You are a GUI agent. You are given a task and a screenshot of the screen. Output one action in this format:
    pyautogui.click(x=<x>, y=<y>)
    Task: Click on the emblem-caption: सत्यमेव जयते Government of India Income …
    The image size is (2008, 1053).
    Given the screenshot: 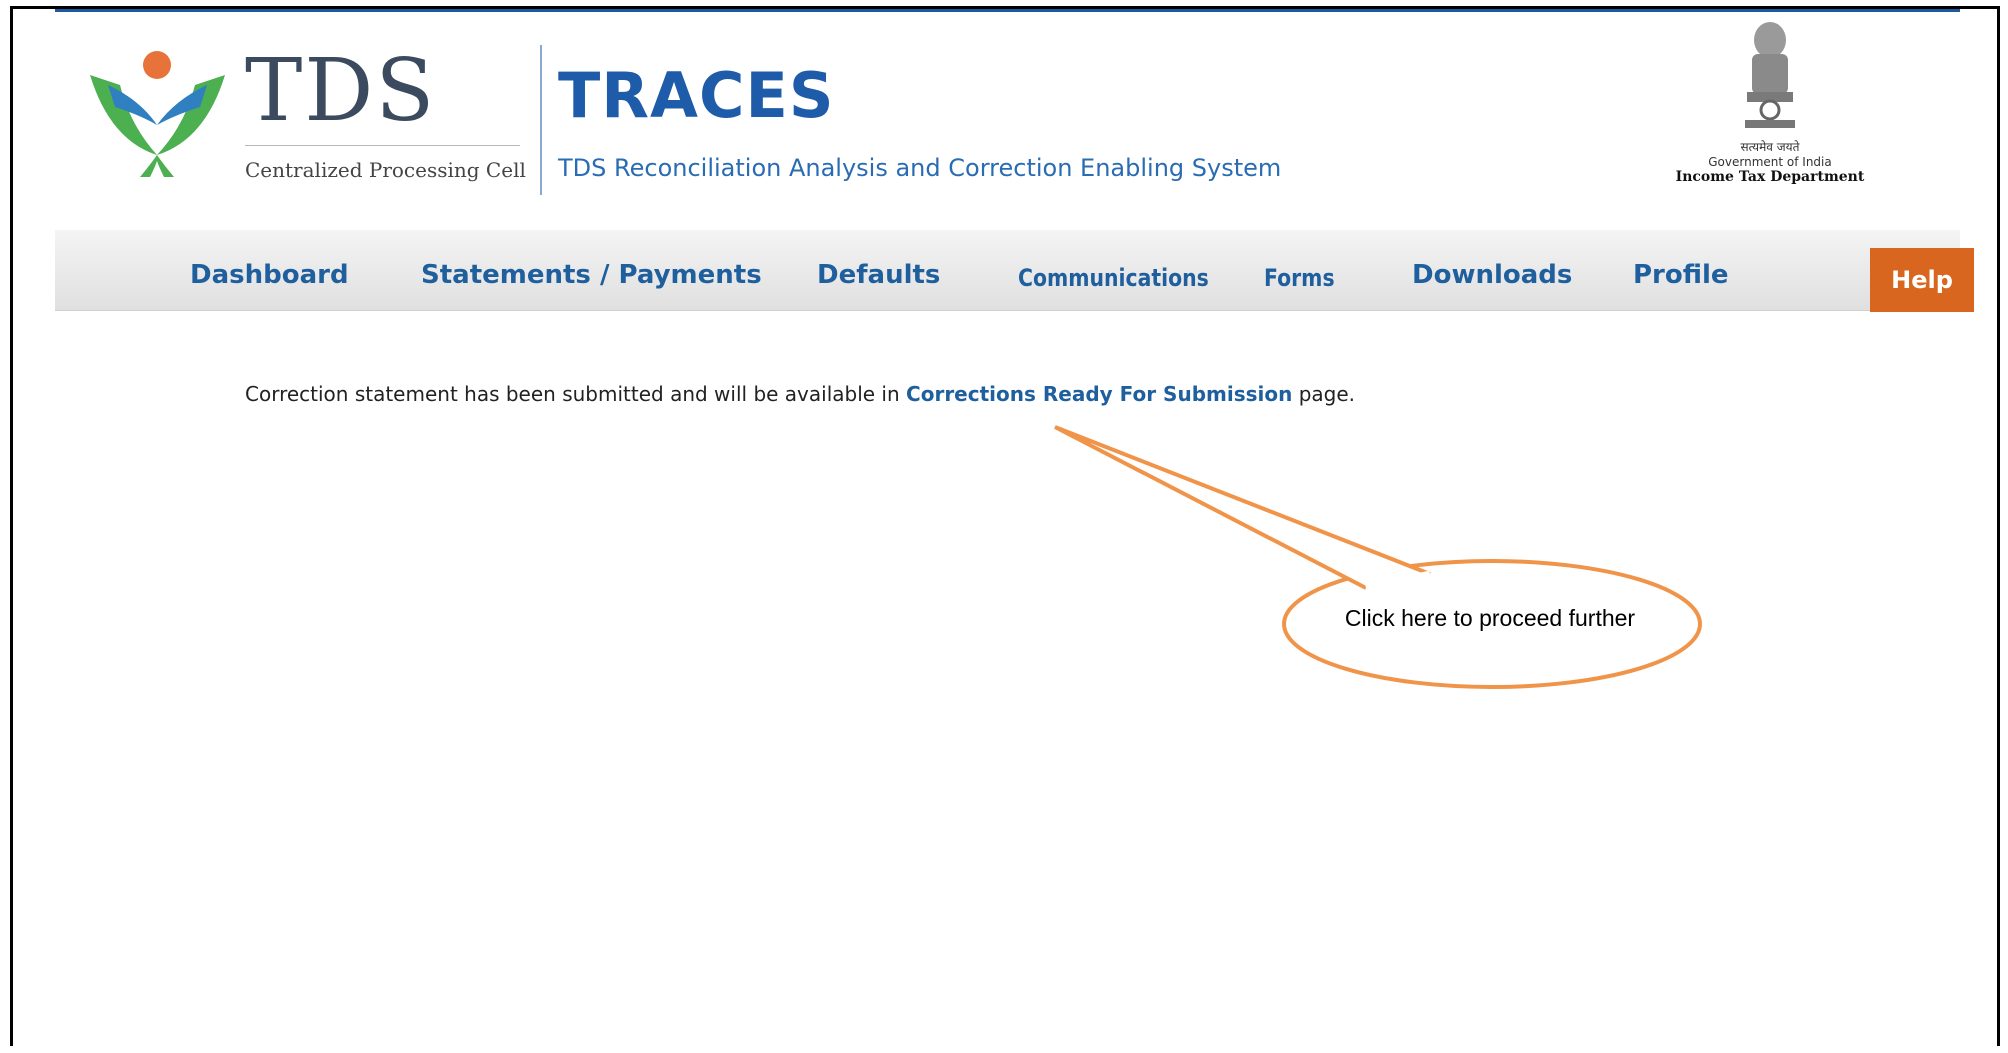 What is the action you would take?
    pyautogui.click(x=1770, y=161)
    